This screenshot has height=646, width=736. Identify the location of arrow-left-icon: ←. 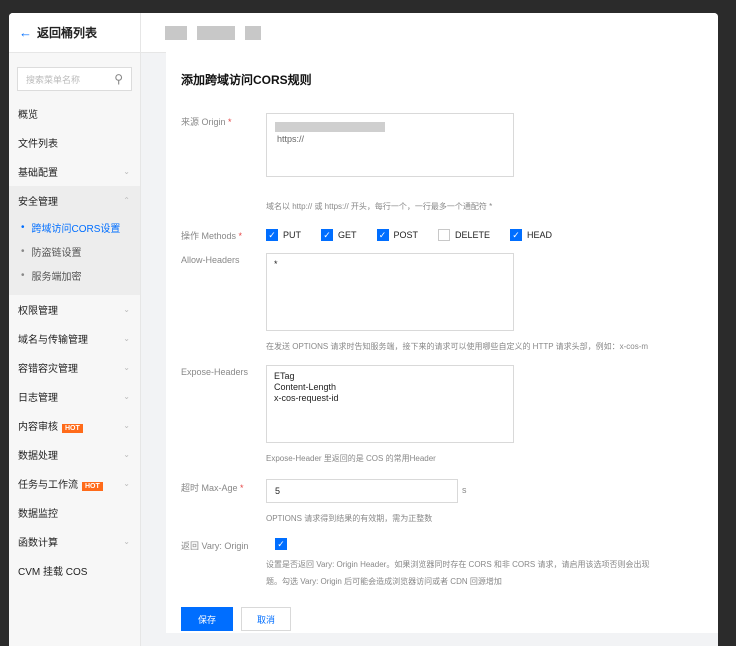
(25, 32).